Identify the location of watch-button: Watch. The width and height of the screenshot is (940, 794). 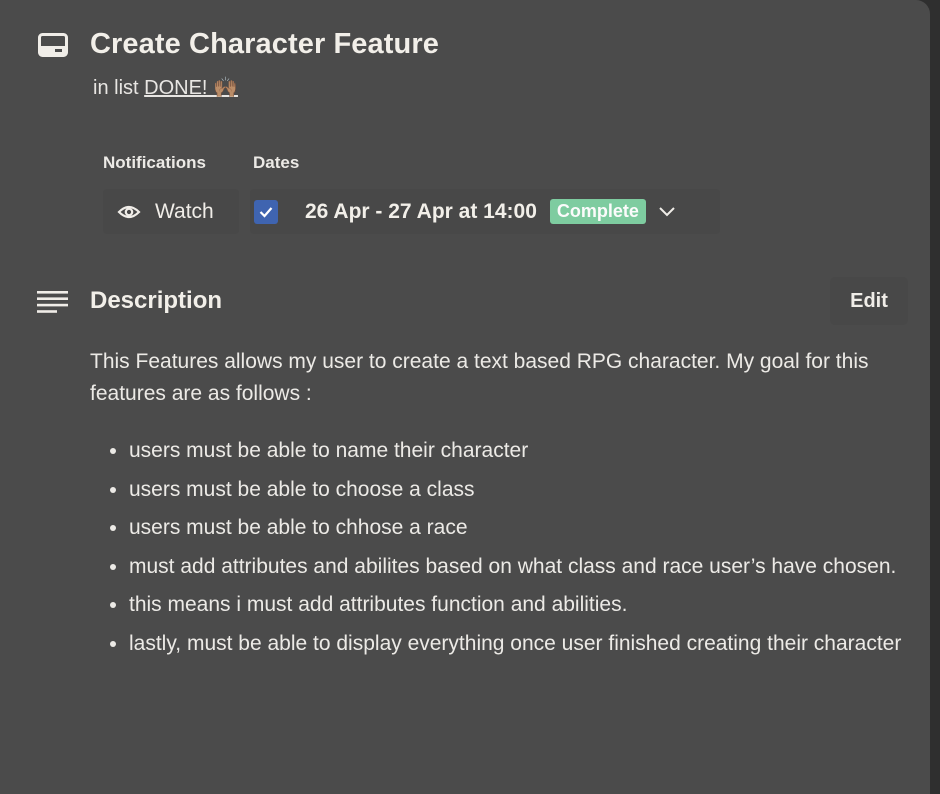
(171, 211).